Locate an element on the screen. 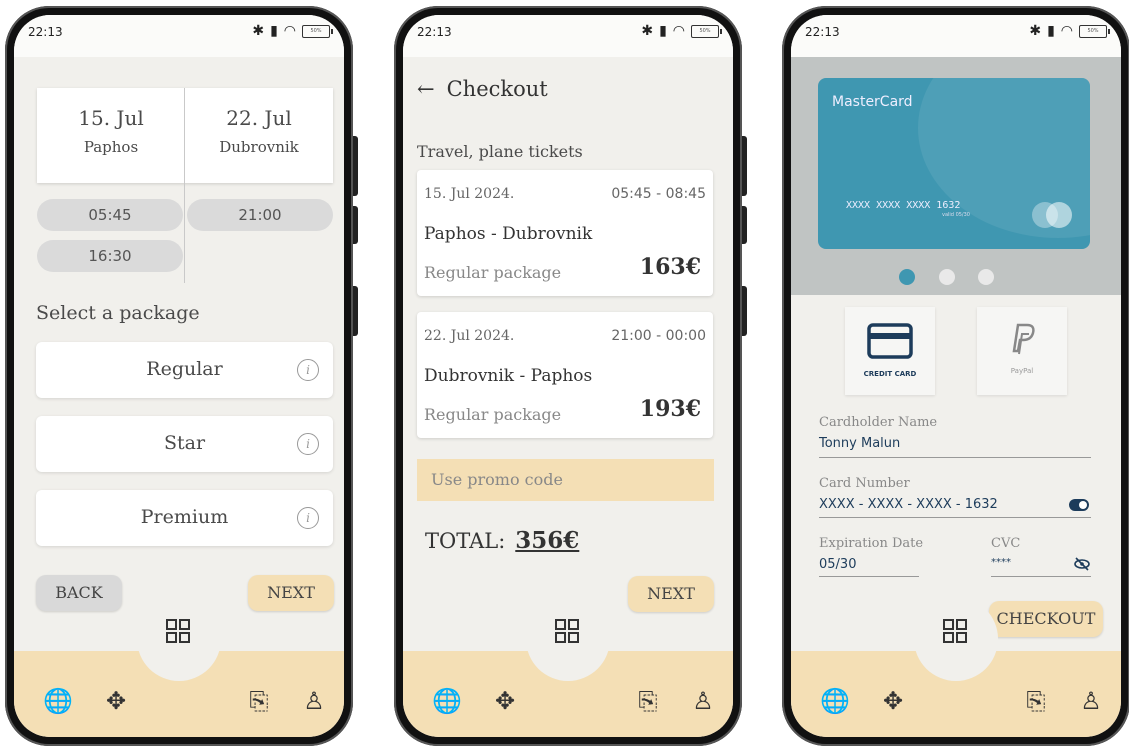 The width and height of the screenshot is (1129, 749). payment-option-credit-card: CREDIT CARD is located at coordinates (890, 351).